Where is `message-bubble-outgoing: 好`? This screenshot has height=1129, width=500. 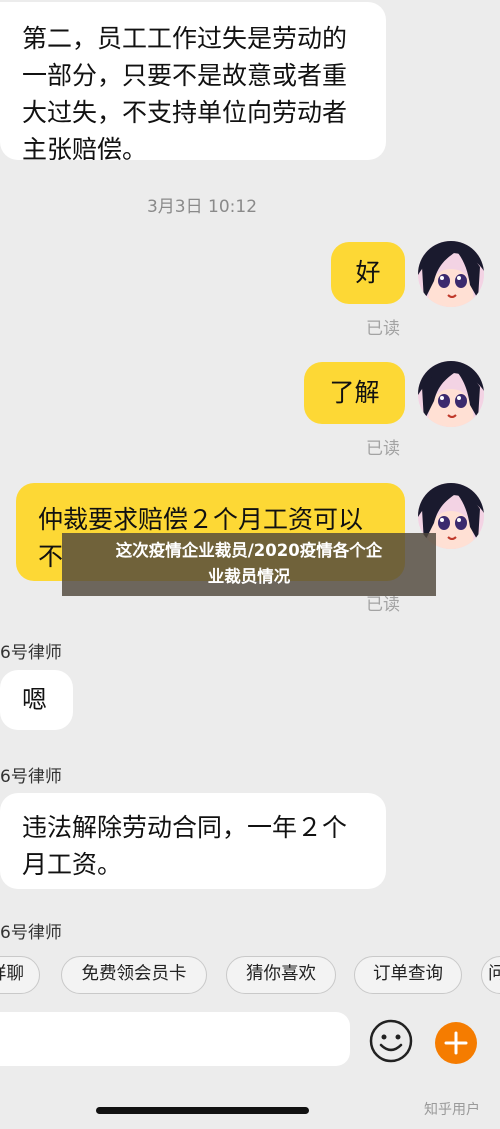 message-bubble-outgoing: 好 is located at coordinates (368, 273).